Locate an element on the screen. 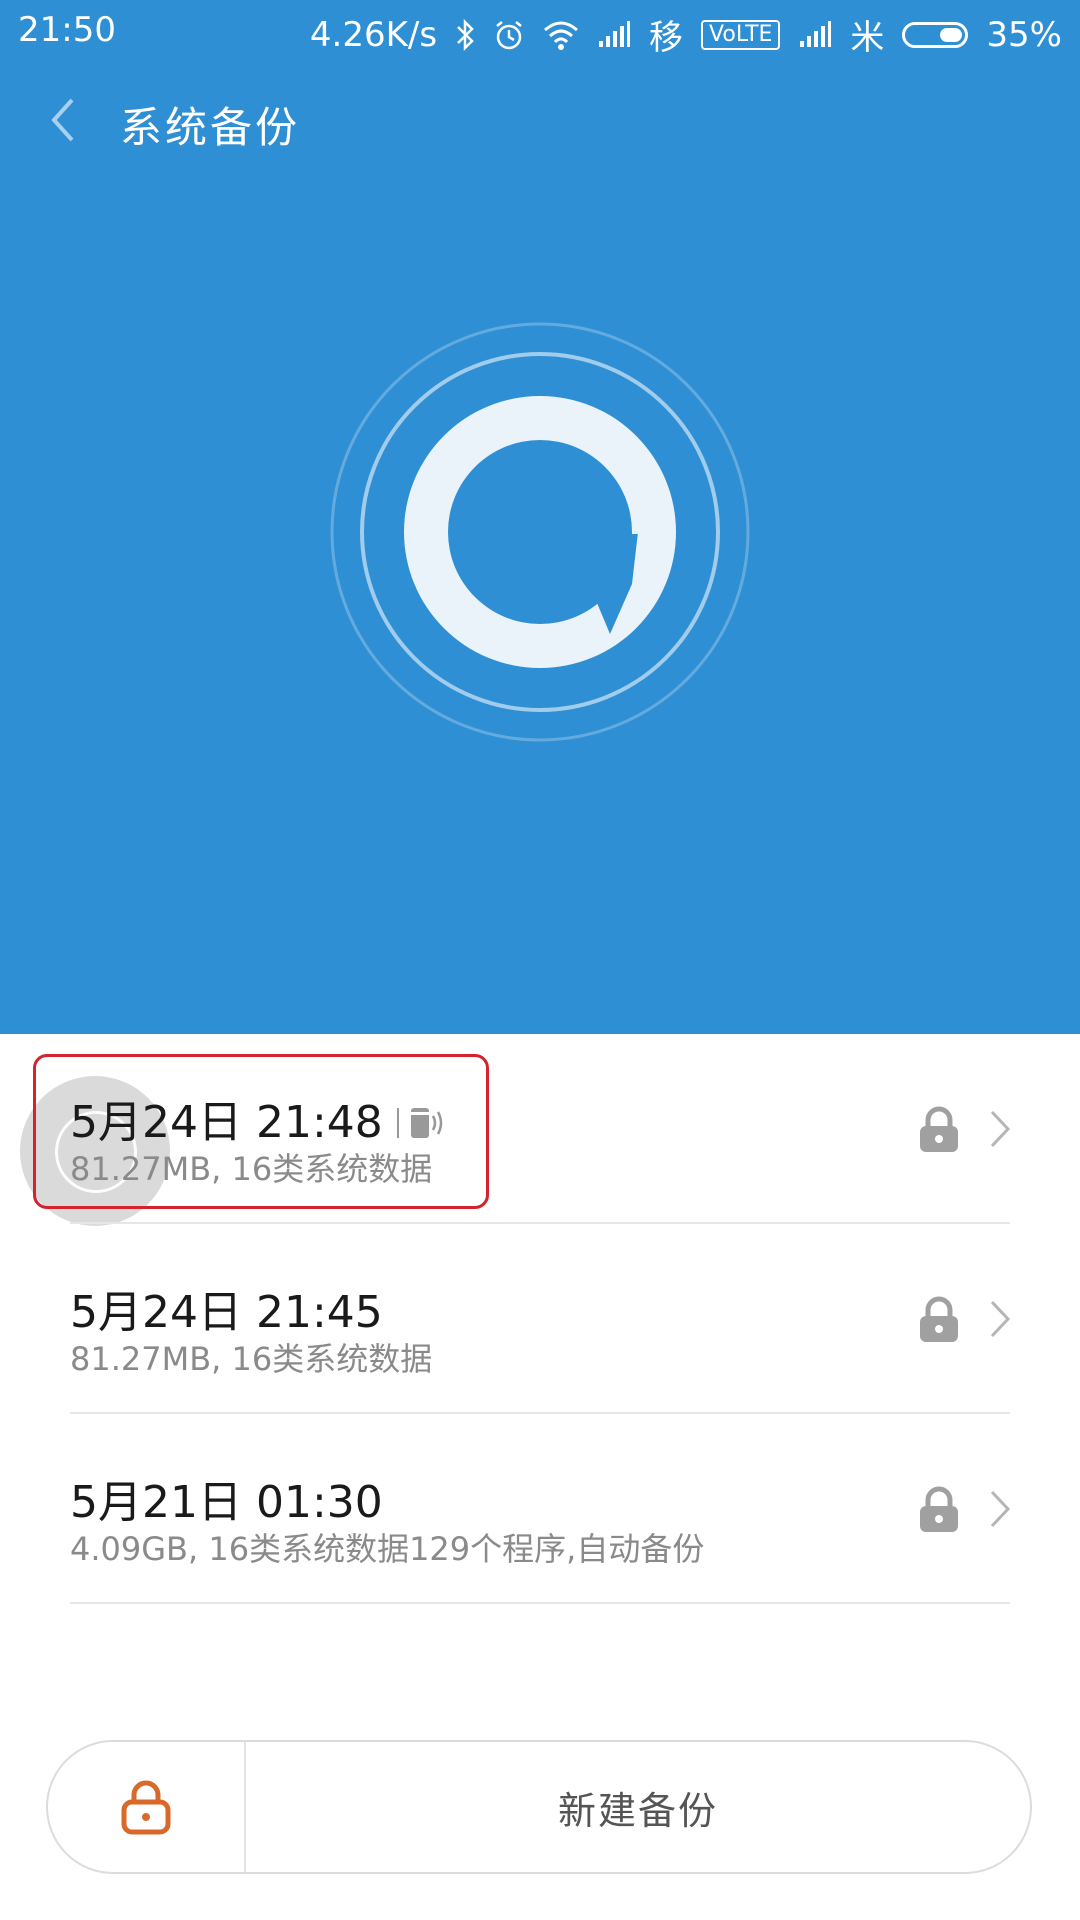  toolbar: 系统备份 is located at coordinates (540, 120).